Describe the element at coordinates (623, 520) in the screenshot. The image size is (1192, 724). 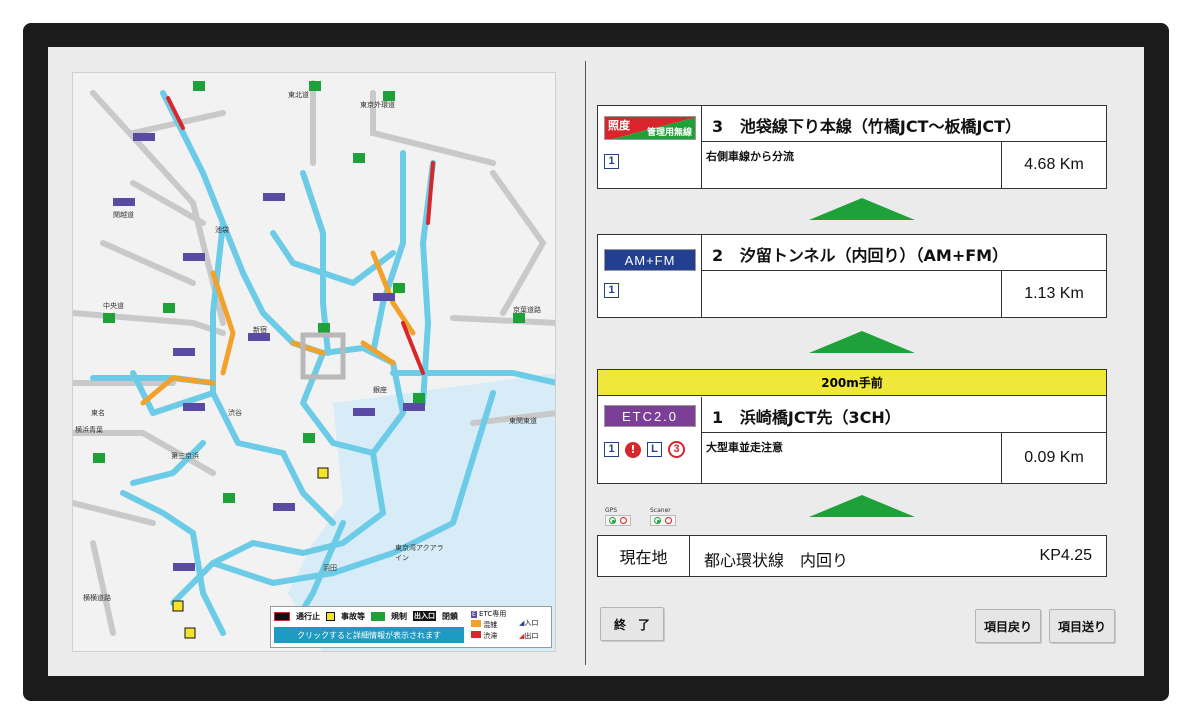
I see `gps-ng-led-icon` at that location.